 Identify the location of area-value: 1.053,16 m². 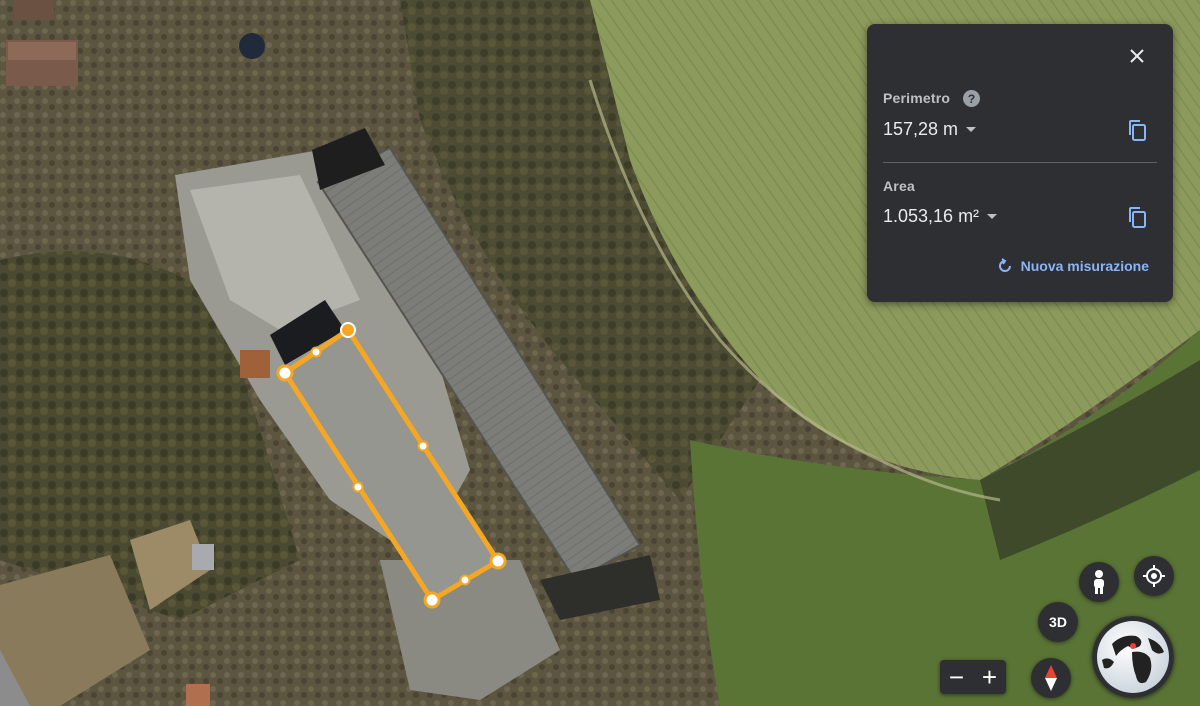
(931, 216).